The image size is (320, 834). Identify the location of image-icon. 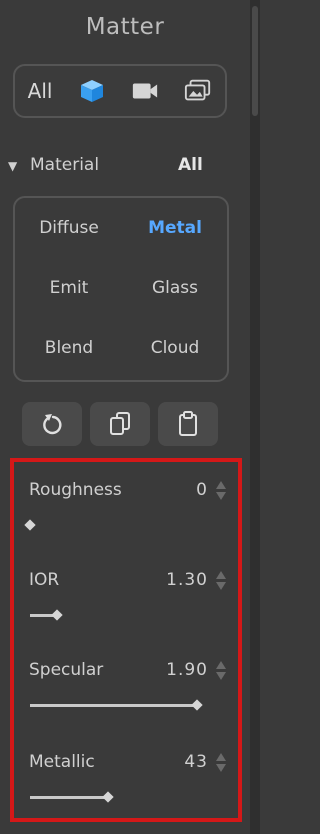
(198, 91).